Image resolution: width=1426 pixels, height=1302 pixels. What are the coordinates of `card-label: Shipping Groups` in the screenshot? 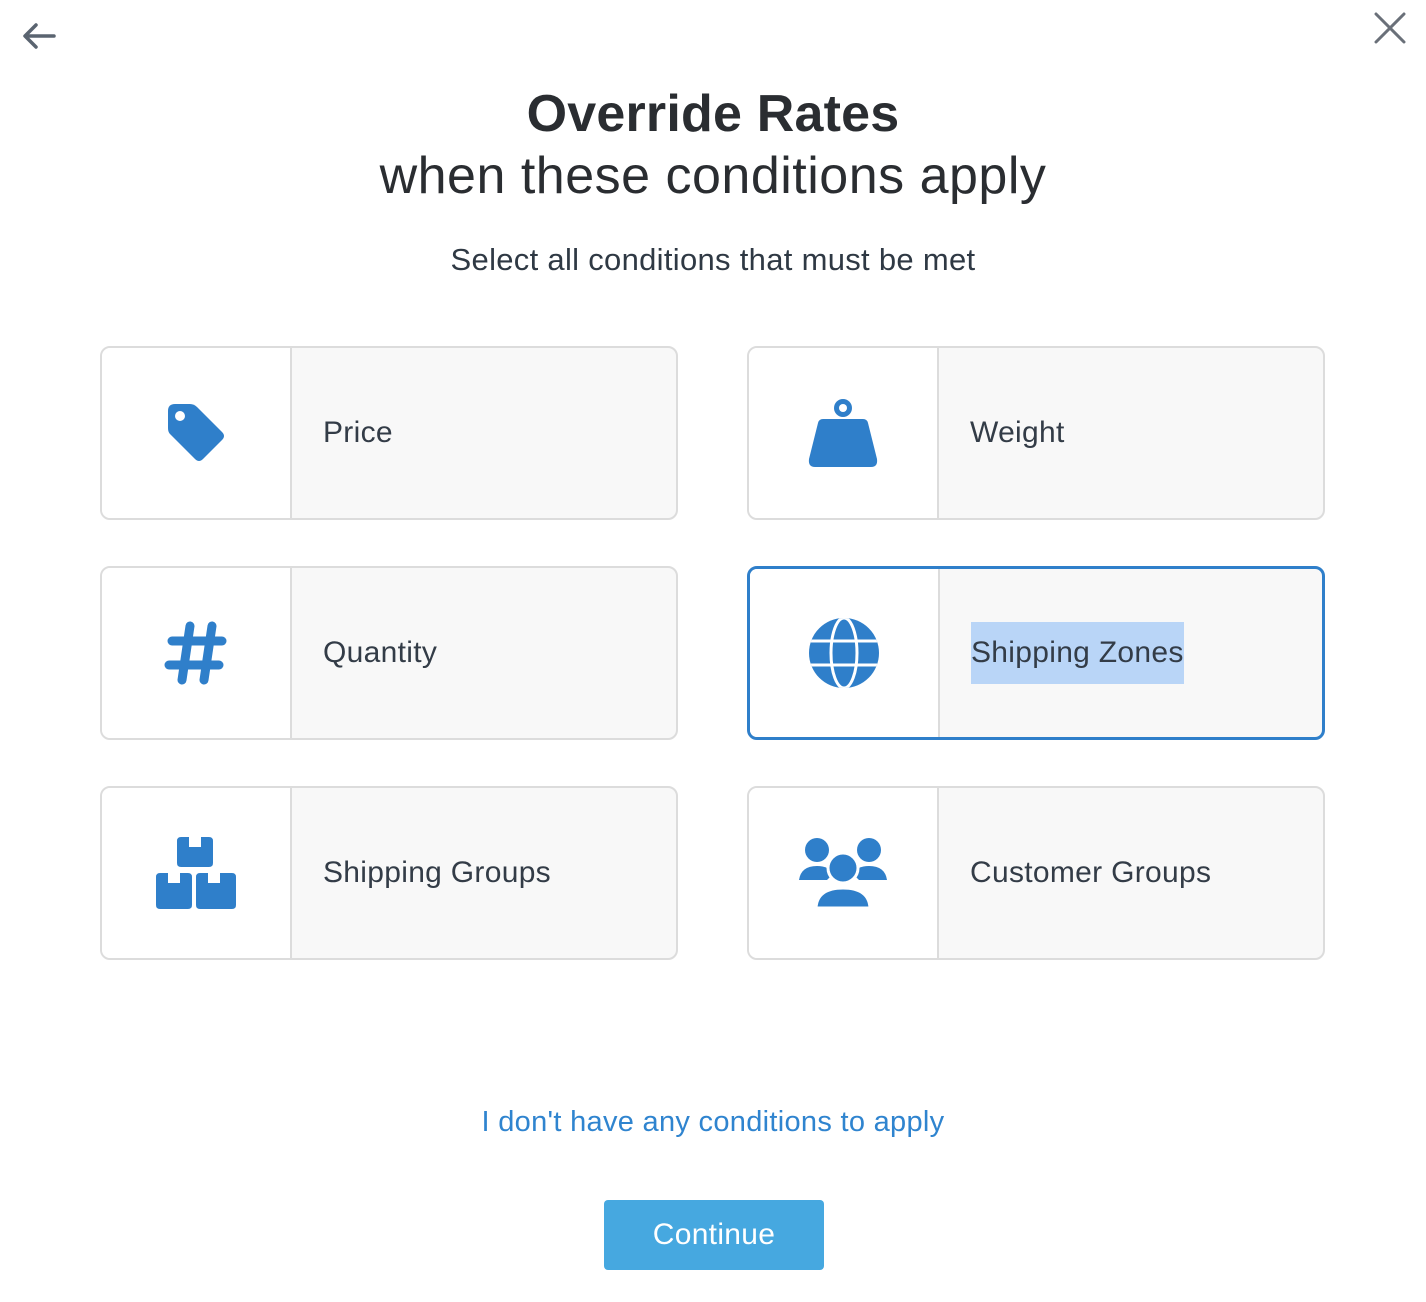 It's located at (437, 872).